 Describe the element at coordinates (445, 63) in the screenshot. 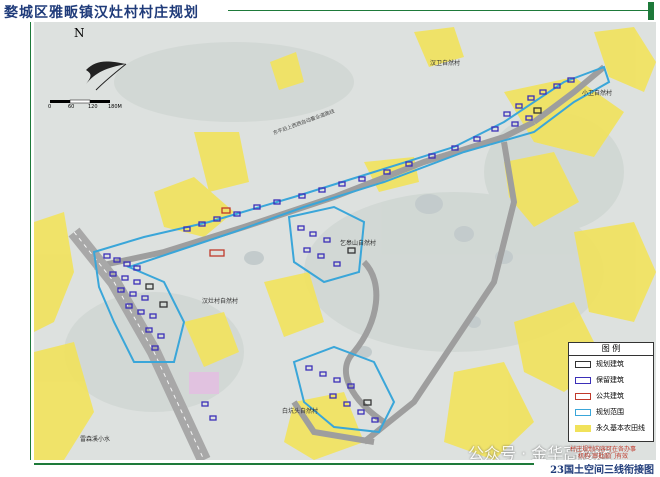

I see `label-village-top-right: 汉卫自然村` at that location.